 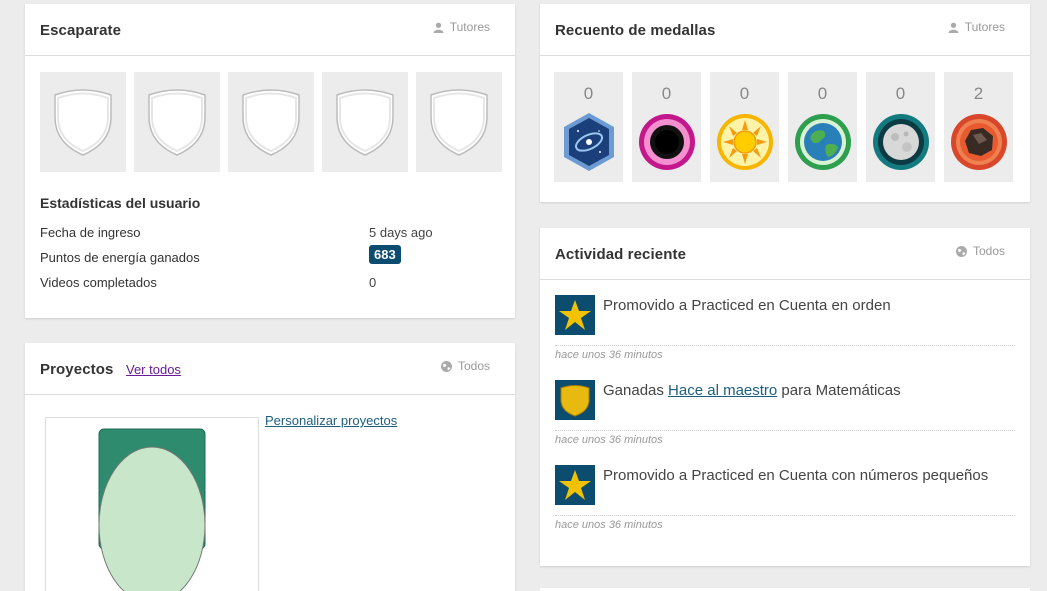 I want to click on recent-activity-privacy-label: Todos, so click(x=988, y=251).